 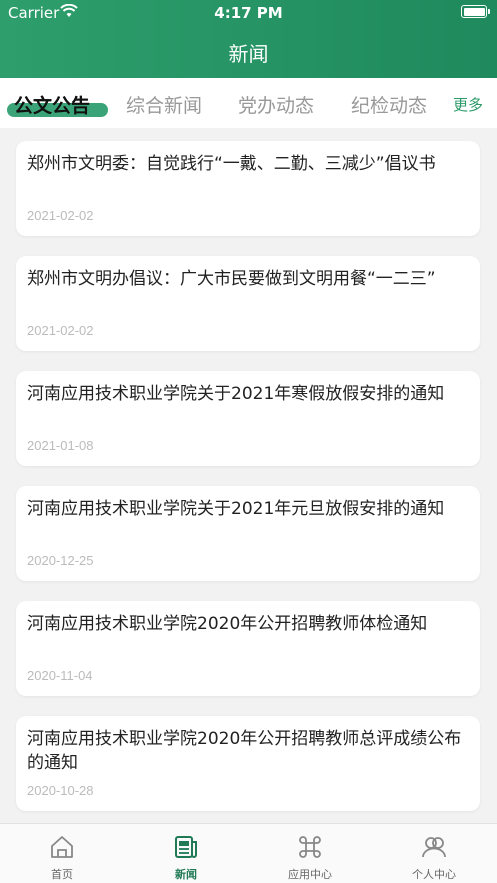 I want to click on tabbar-label: 应用中心, so click(x=310, y=874).